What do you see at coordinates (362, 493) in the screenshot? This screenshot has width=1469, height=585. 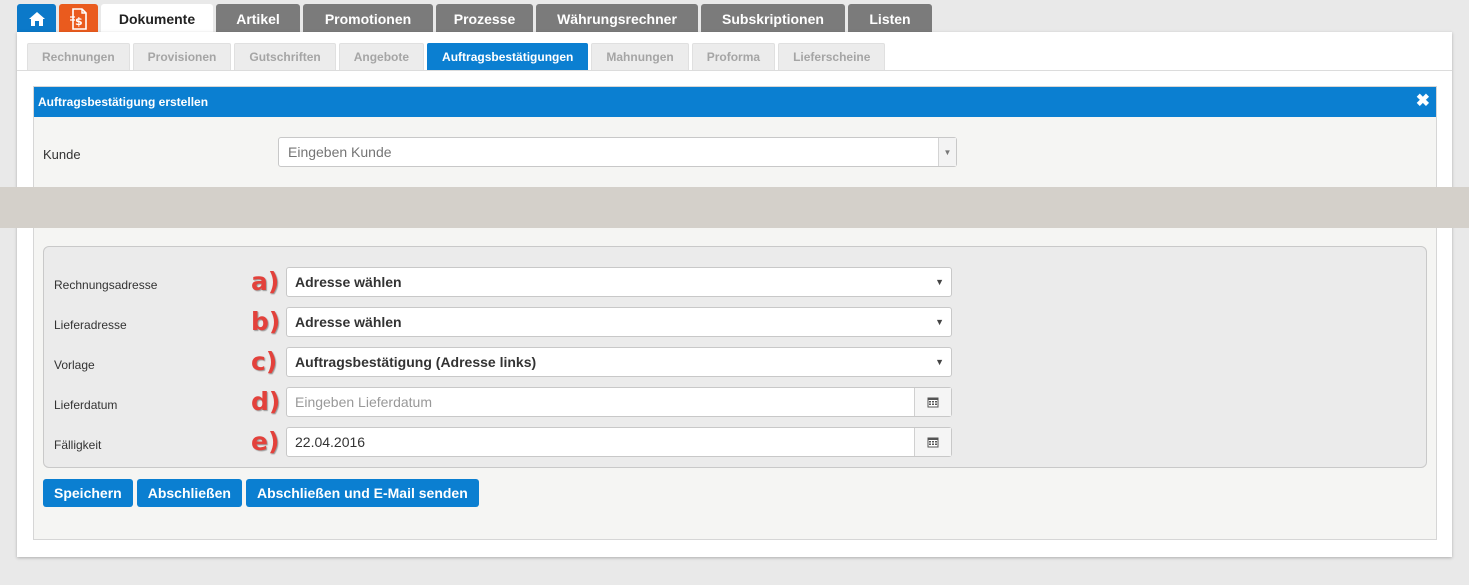 I see `finalize-and-email-button: Abschließen und E-Mail senden` at bounding box center [362, 493].